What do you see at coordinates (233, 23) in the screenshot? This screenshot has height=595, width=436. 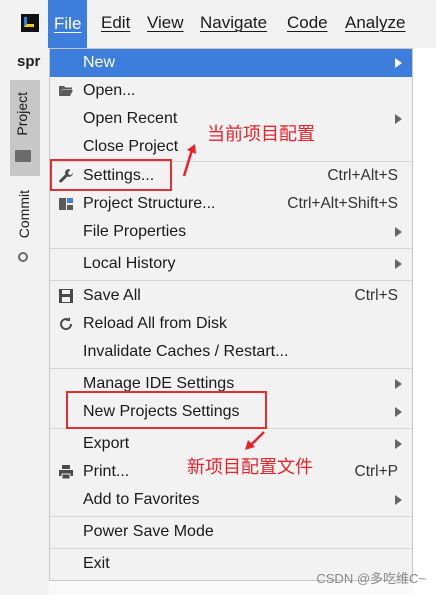 I see `menu-navigate: Navigate` at bounding box center [233, 23].